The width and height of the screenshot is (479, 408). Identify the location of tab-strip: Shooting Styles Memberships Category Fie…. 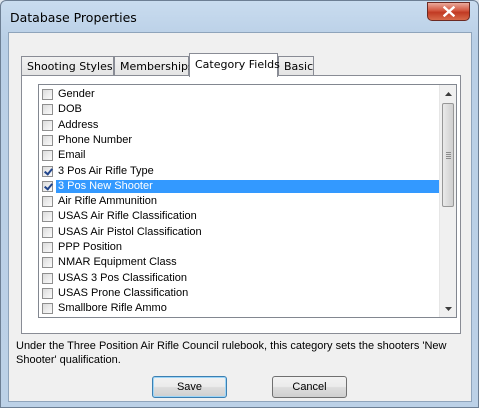
(241, 65).